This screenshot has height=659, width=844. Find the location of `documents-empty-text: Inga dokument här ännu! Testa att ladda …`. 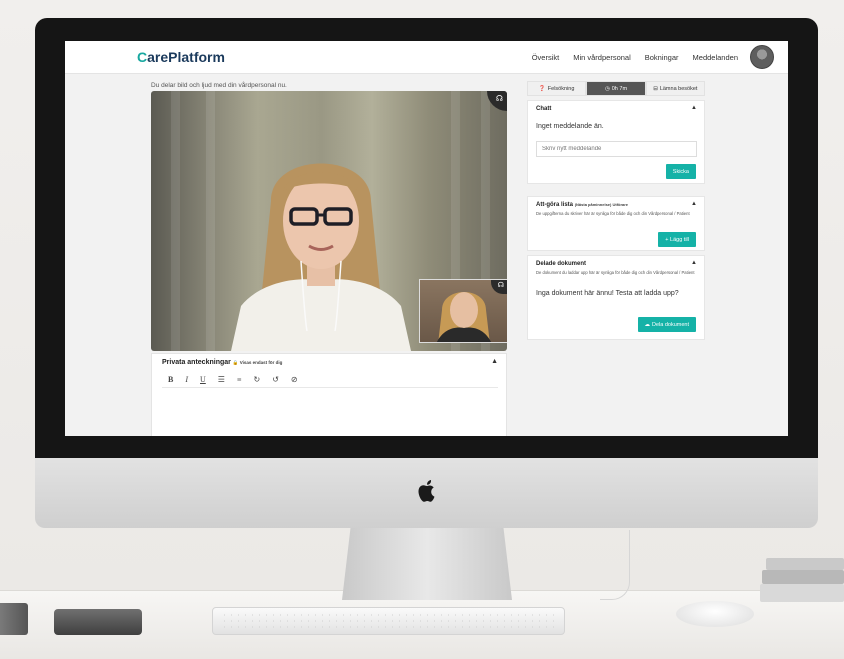

documents-empty-text: Inga dokument här ännu! Testa att ladda … is located at coordinates (607, 293).